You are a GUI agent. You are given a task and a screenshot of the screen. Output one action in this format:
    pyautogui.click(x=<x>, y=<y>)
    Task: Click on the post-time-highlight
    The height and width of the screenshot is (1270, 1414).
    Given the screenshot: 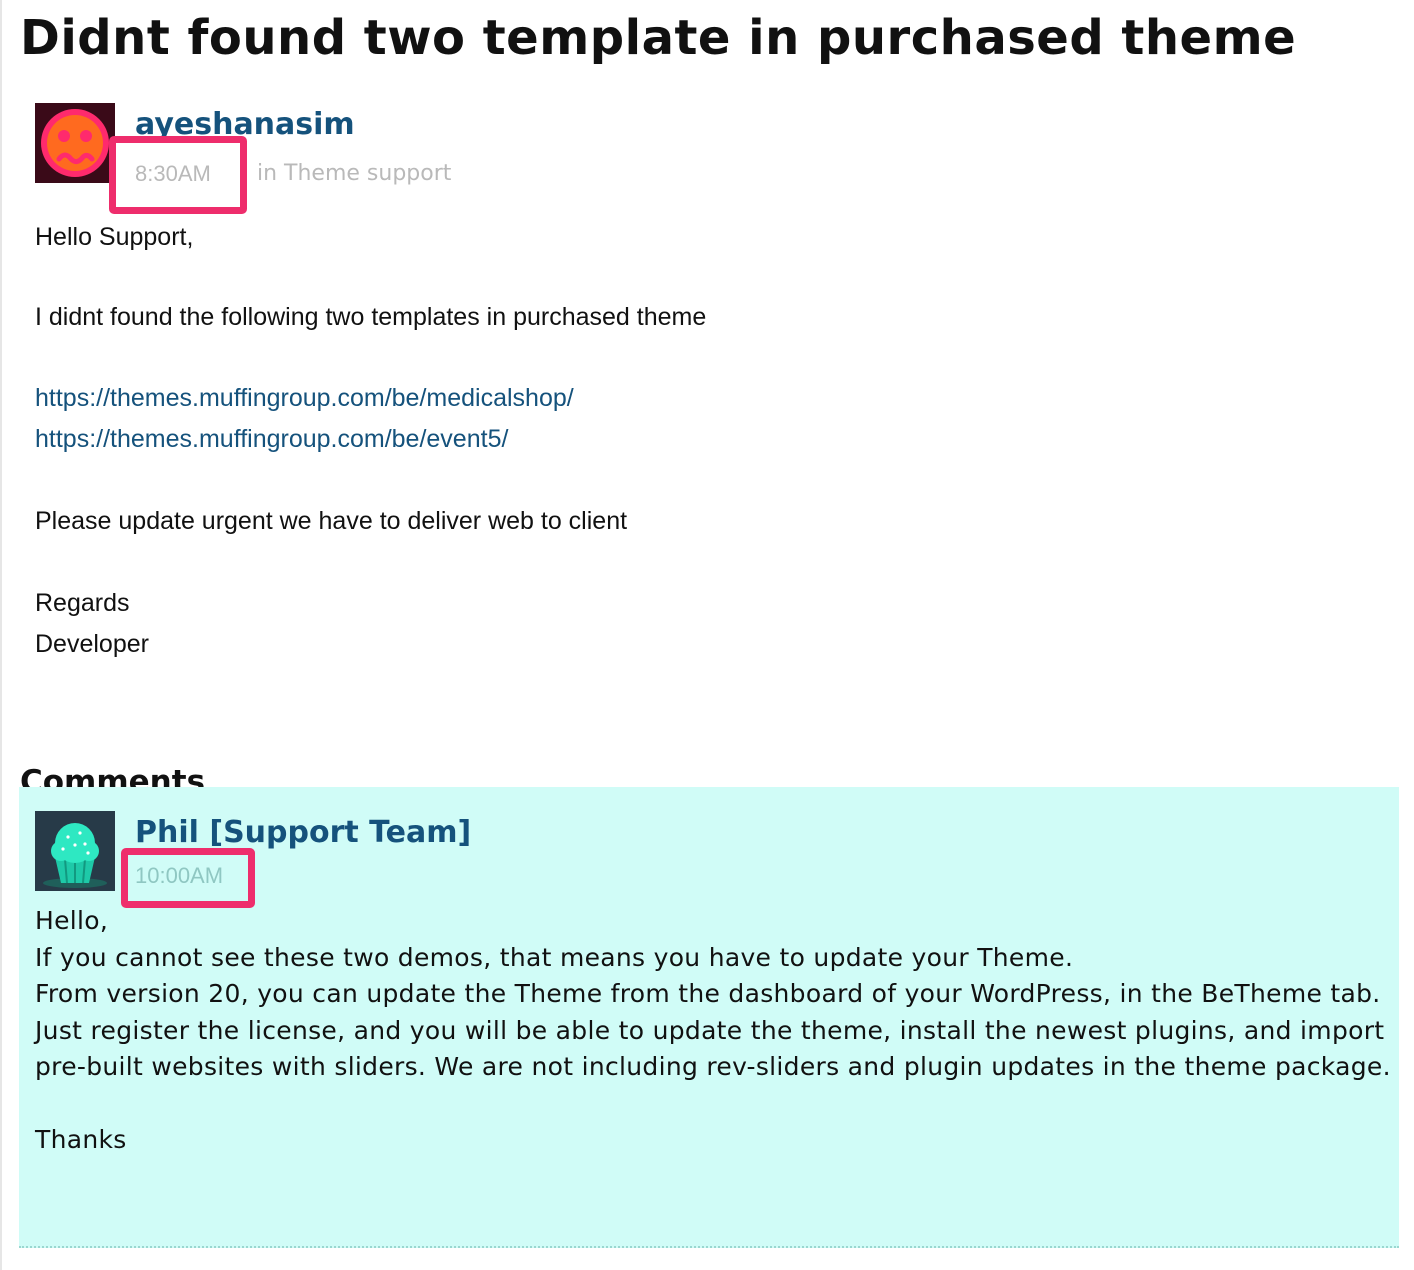 What is the action you would take?
    pyautogui.click(x=178, y=175)
    